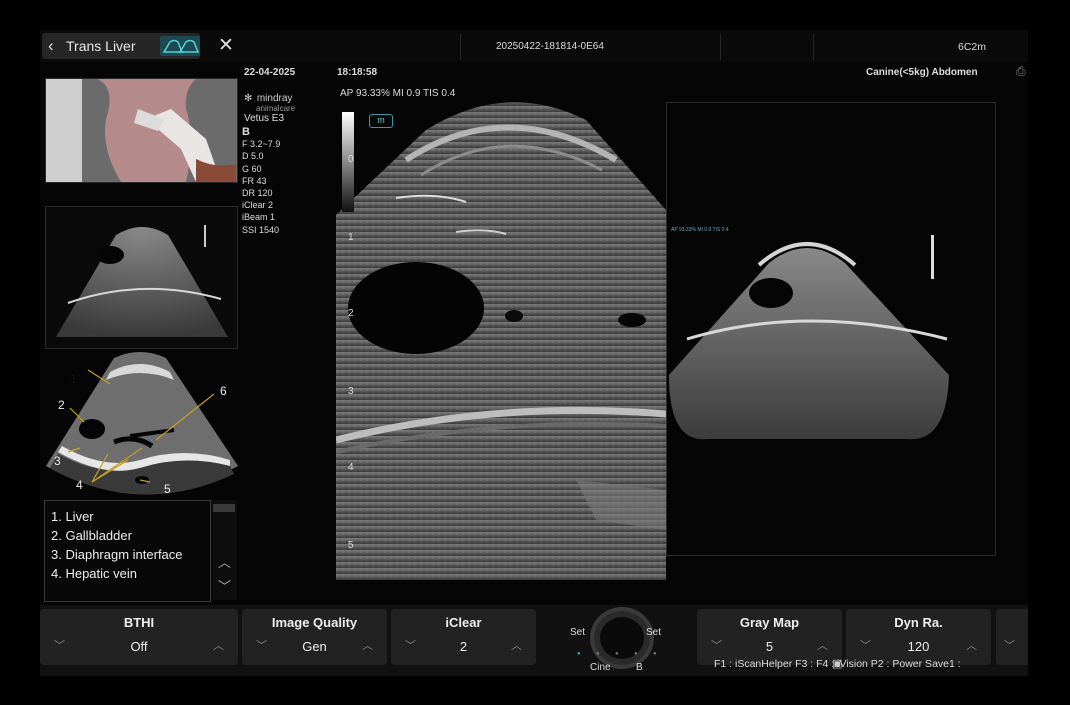 The width and height of the screenshot is (1070, 705). Describe the element at coordinates (769, 622) in the screenshot. I see `control-title: Gray Map` at that location.